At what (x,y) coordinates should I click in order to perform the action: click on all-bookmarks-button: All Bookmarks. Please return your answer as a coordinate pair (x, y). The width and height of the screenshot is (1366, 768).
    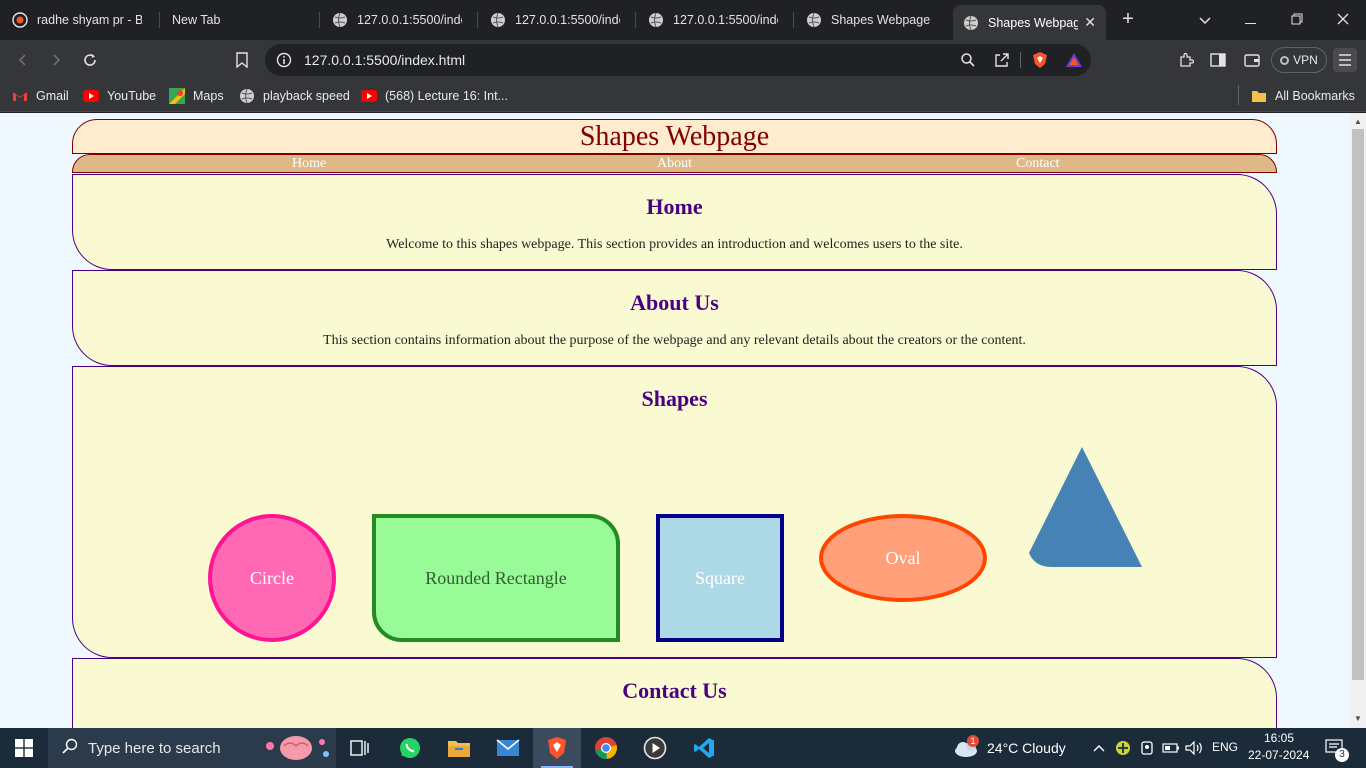
    Looking at the image, I should click on (1303, 96).